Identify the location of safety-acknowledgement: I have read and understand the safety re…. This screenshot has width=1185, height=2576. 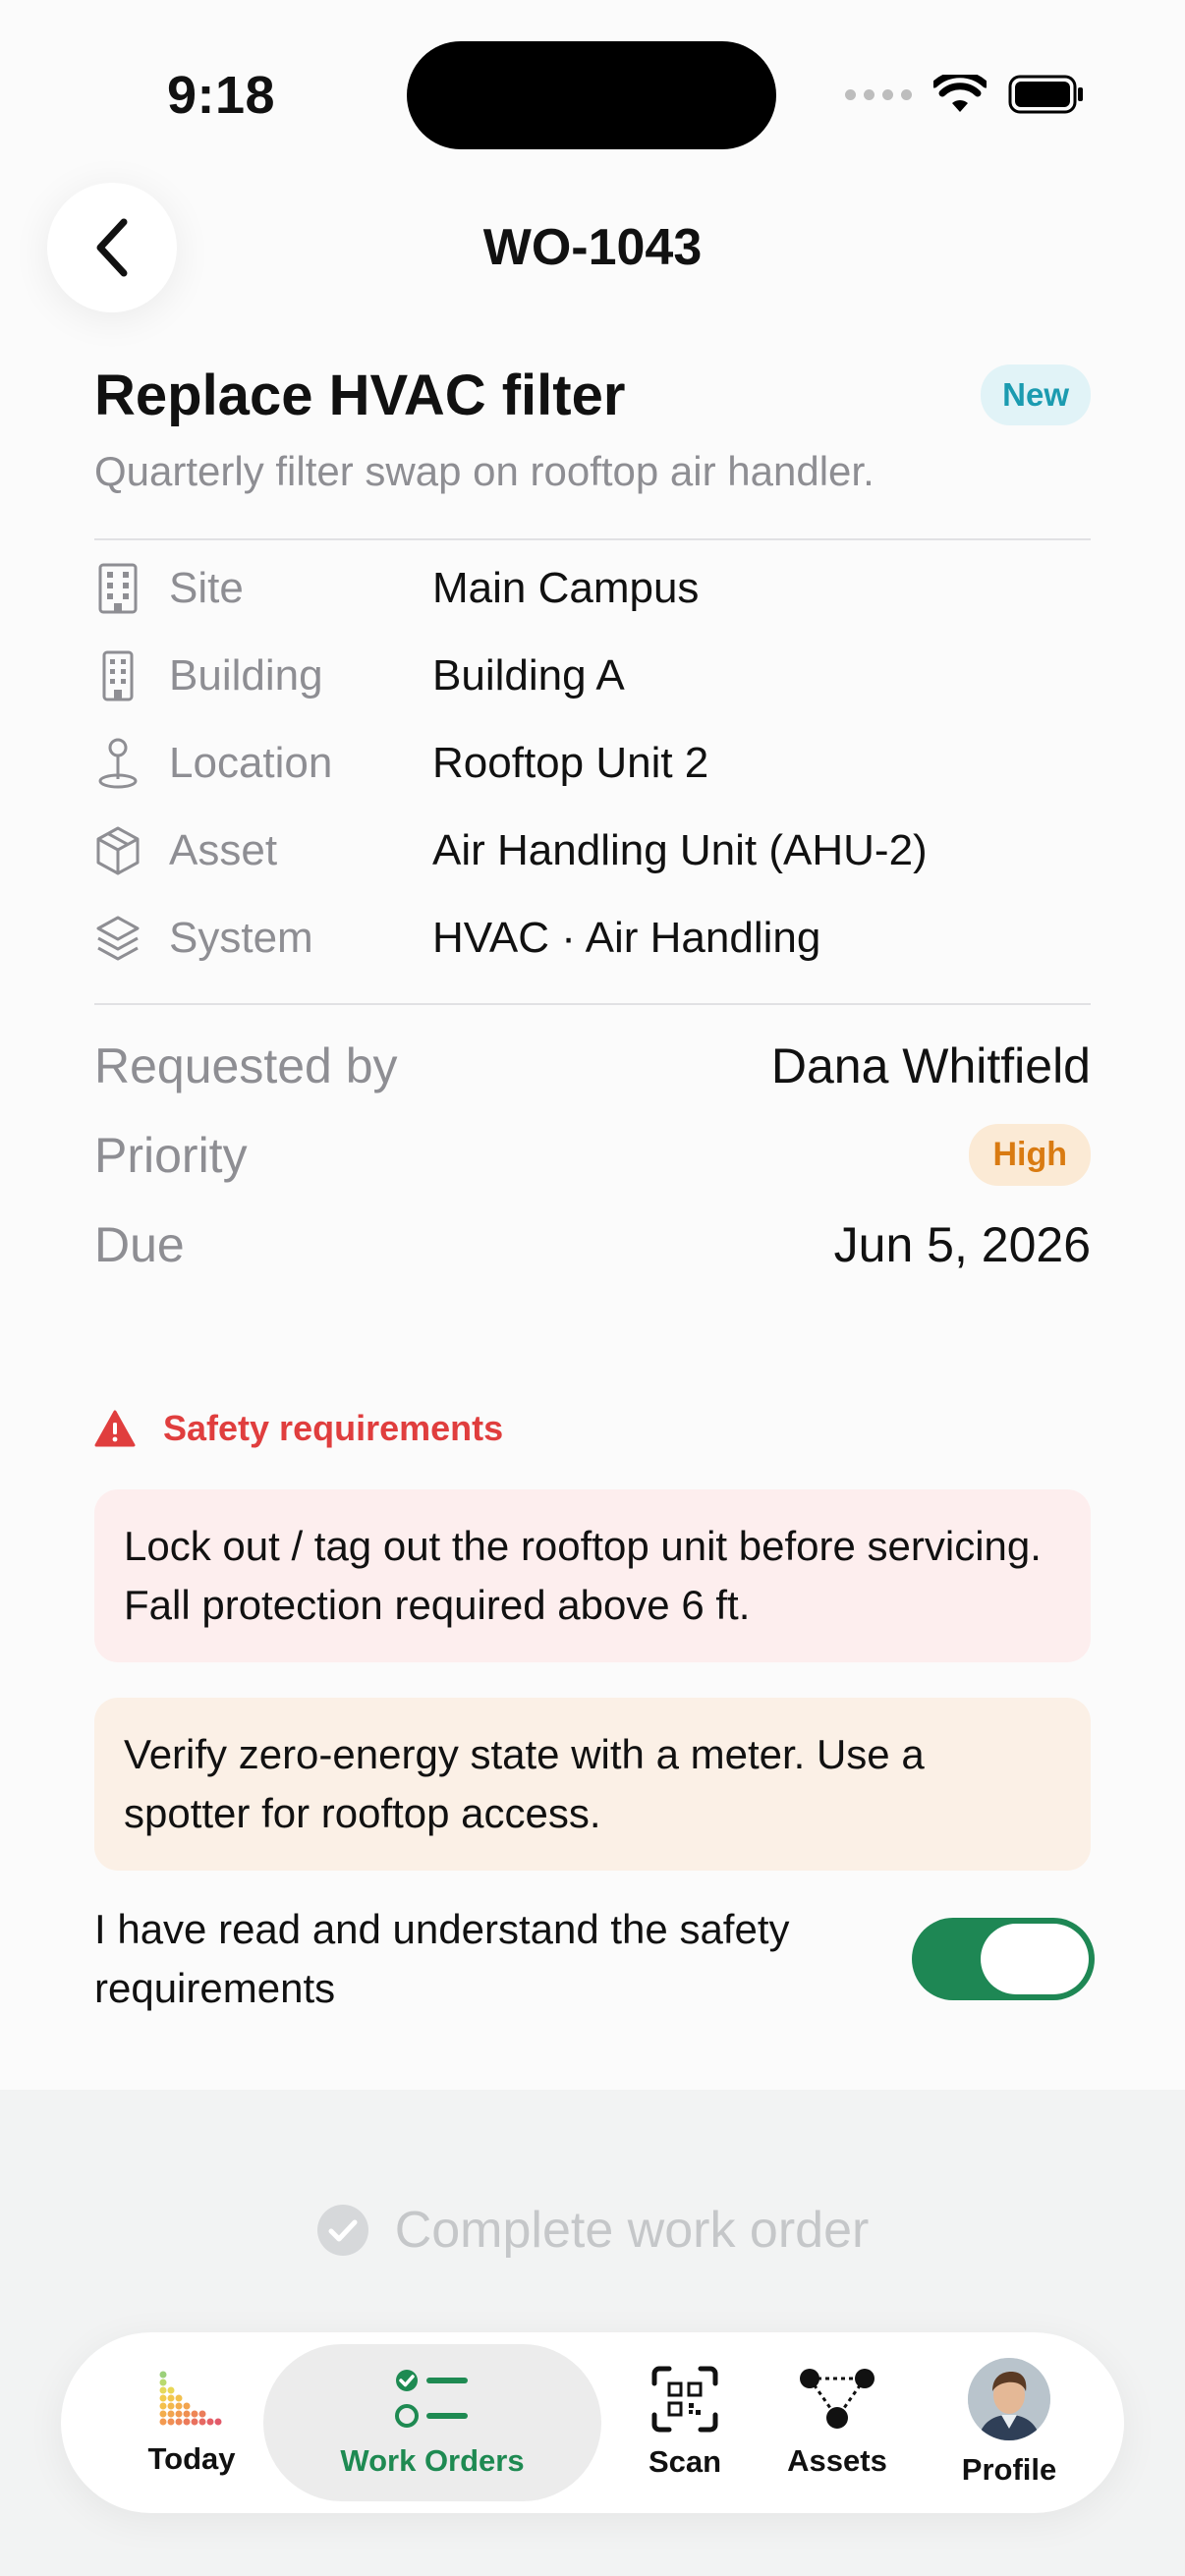
(594, 1959).